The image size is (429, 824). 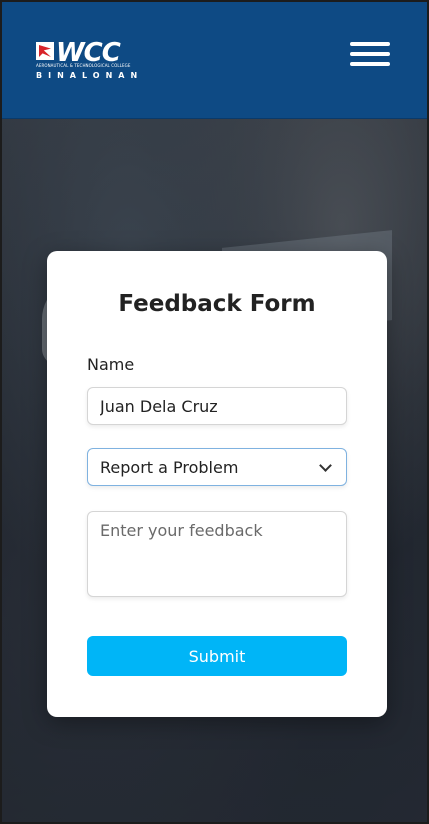 I want to click on name-label: Name, so click(x=111, y=364).